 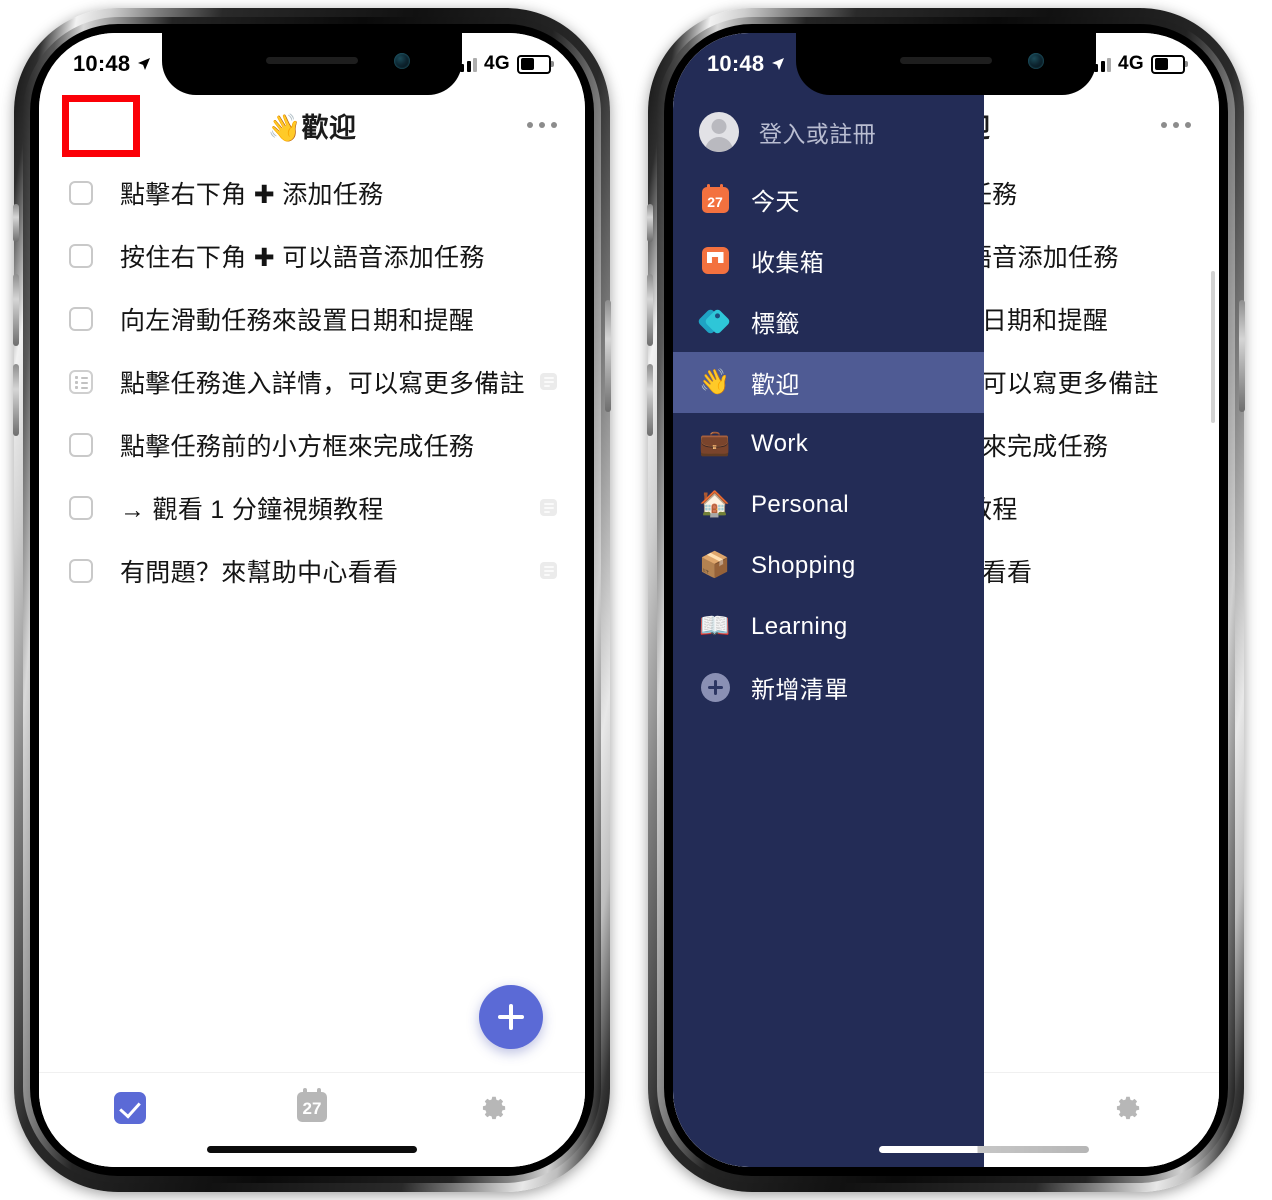 What do you see at coordinates (780, 443) in the screenshot?
I see `sidebar-item-label: Work` at bounding box center [780, 443].